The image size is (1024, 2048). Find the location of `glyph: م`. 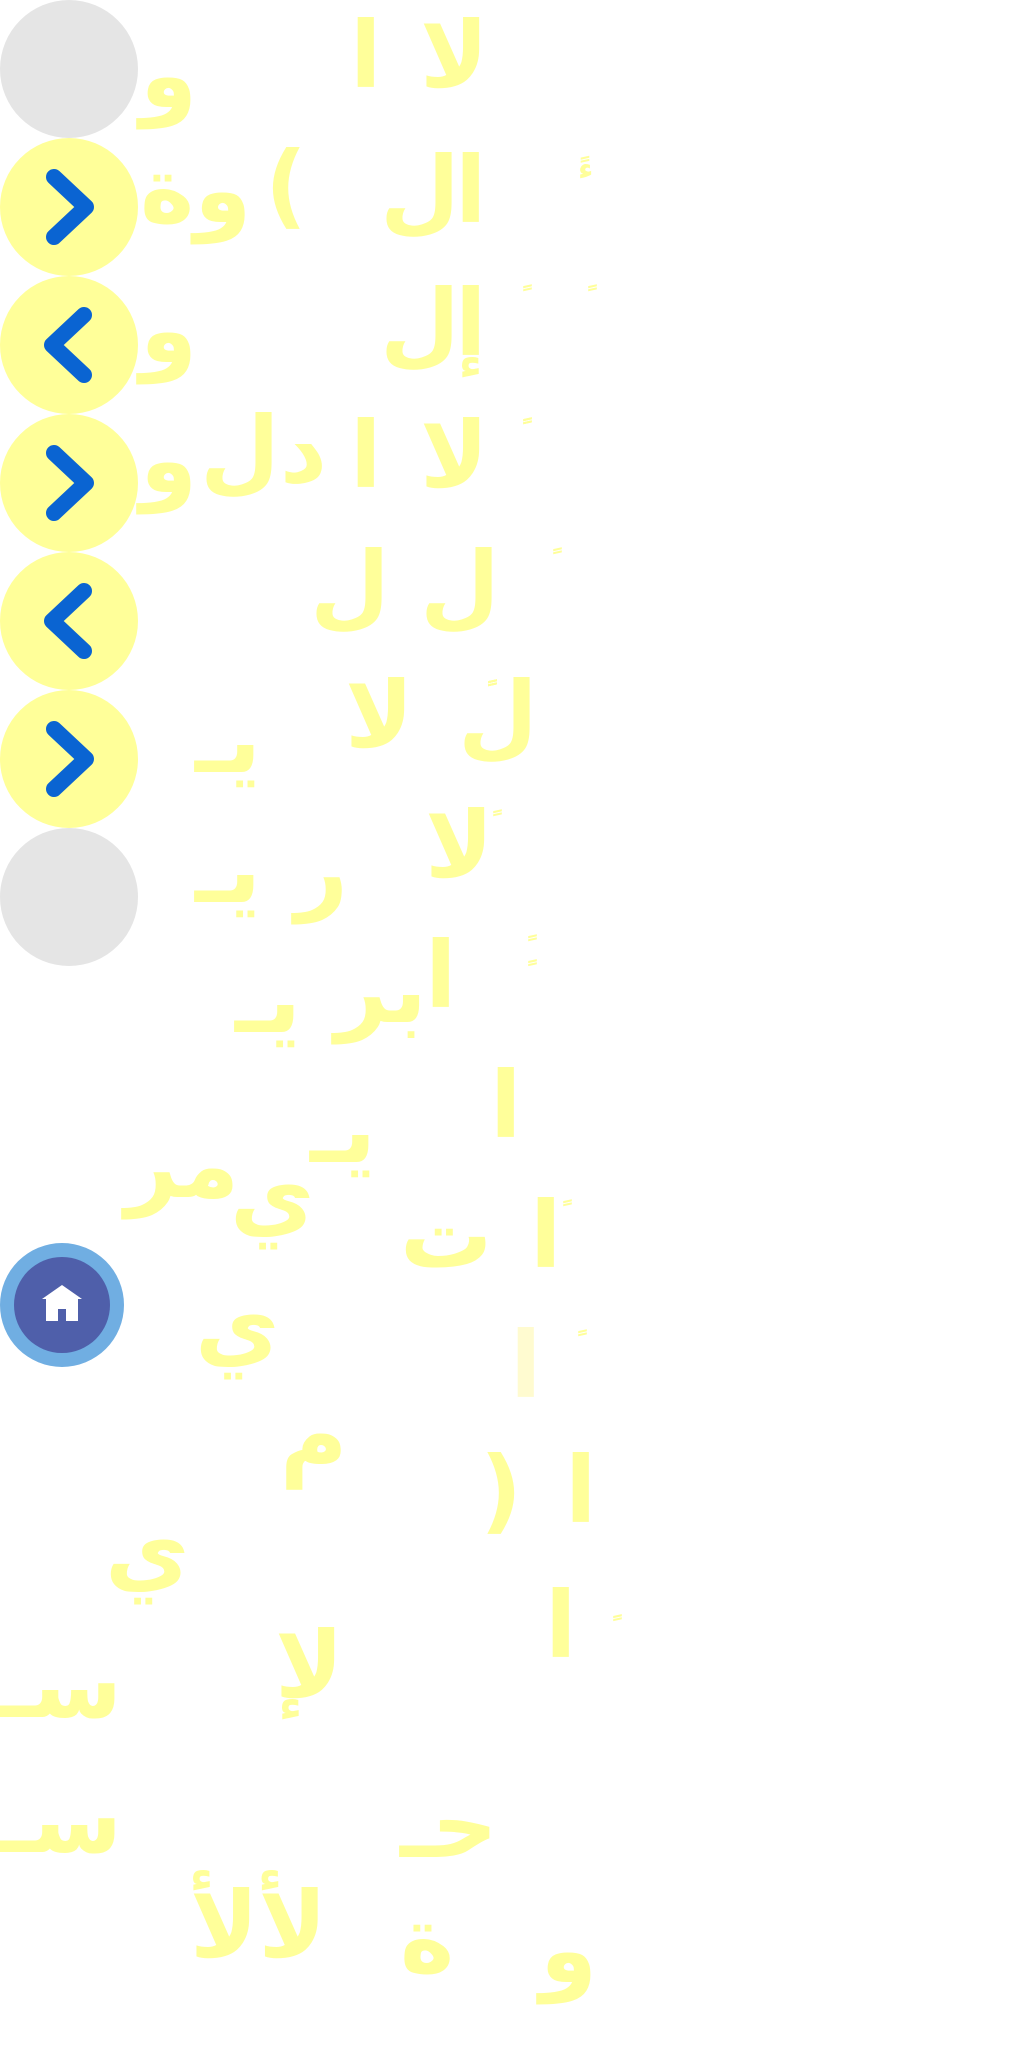

glyph: م is located at coordinates (314, 1435).